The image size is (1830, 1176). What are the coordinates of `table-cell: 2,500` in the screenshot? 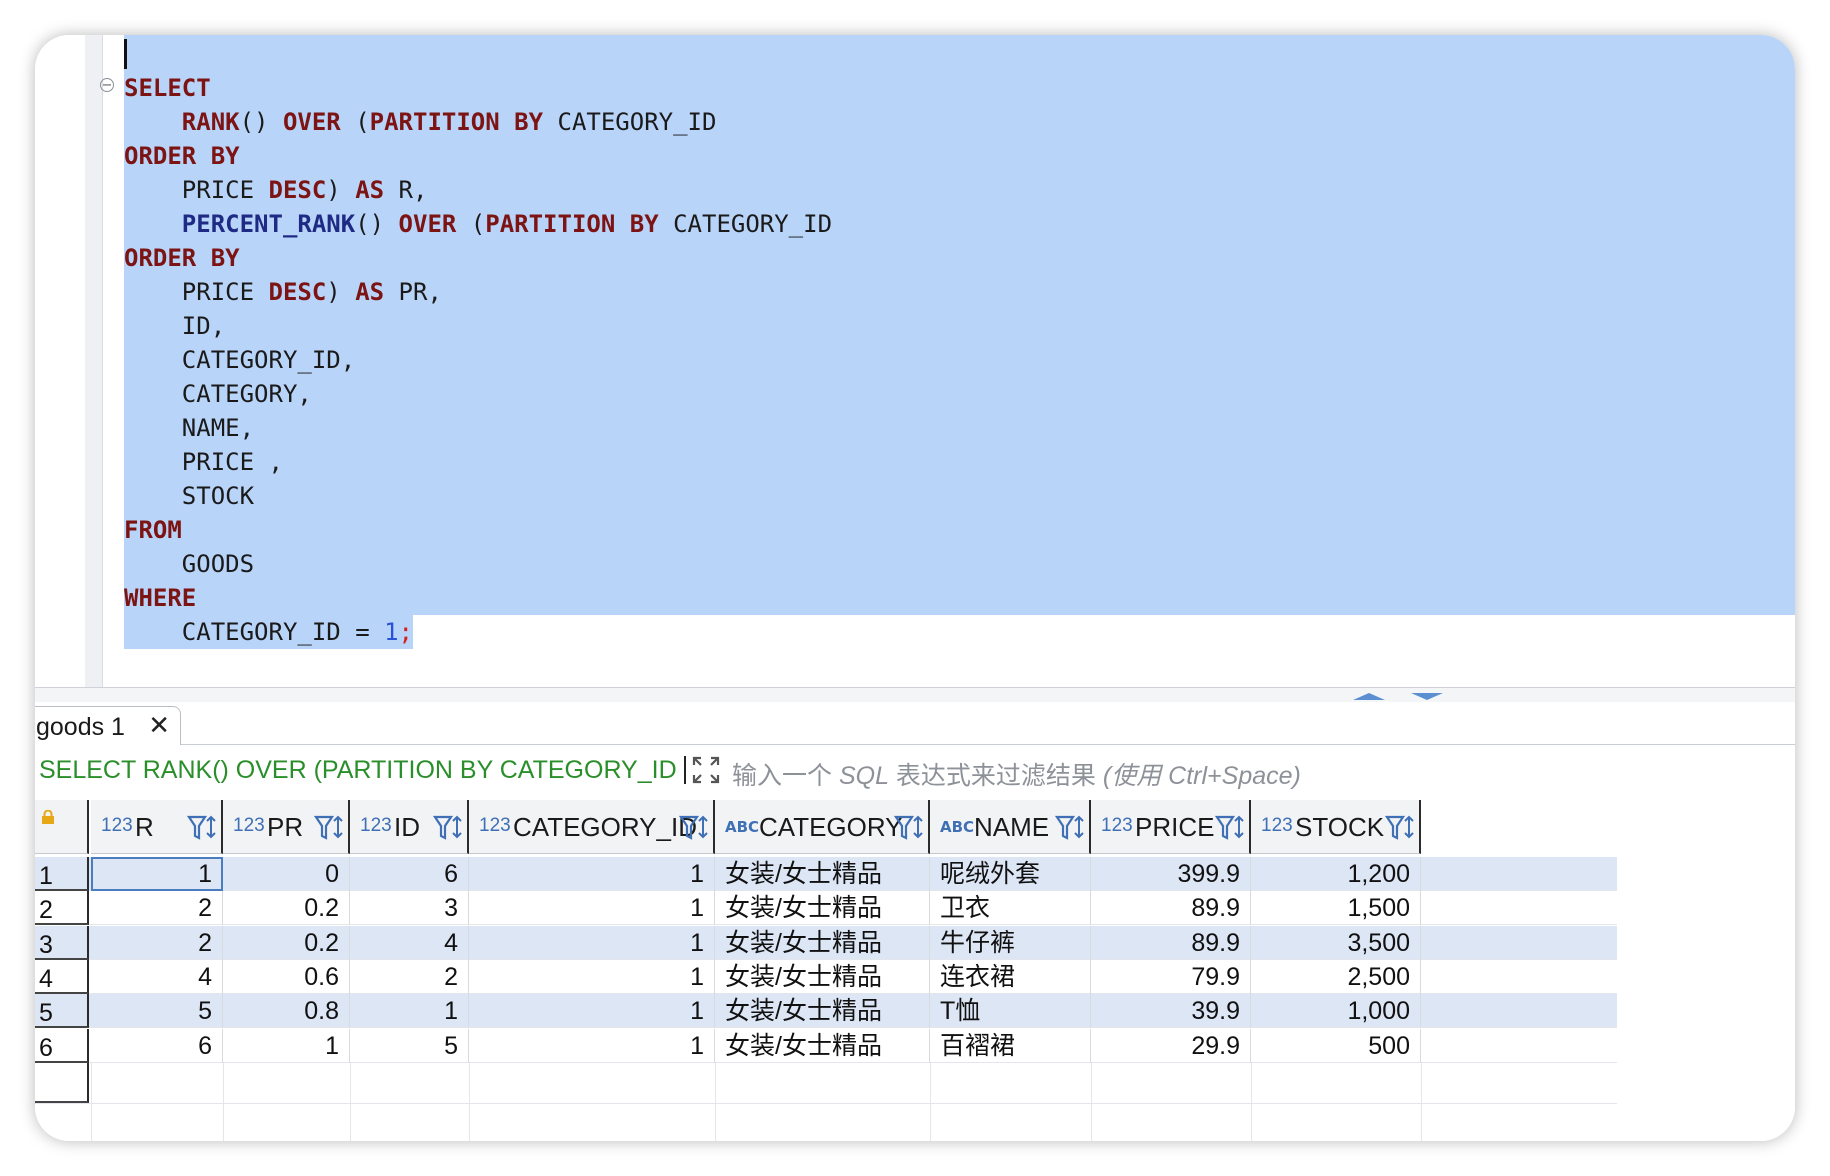 It's located at (1336, 976).